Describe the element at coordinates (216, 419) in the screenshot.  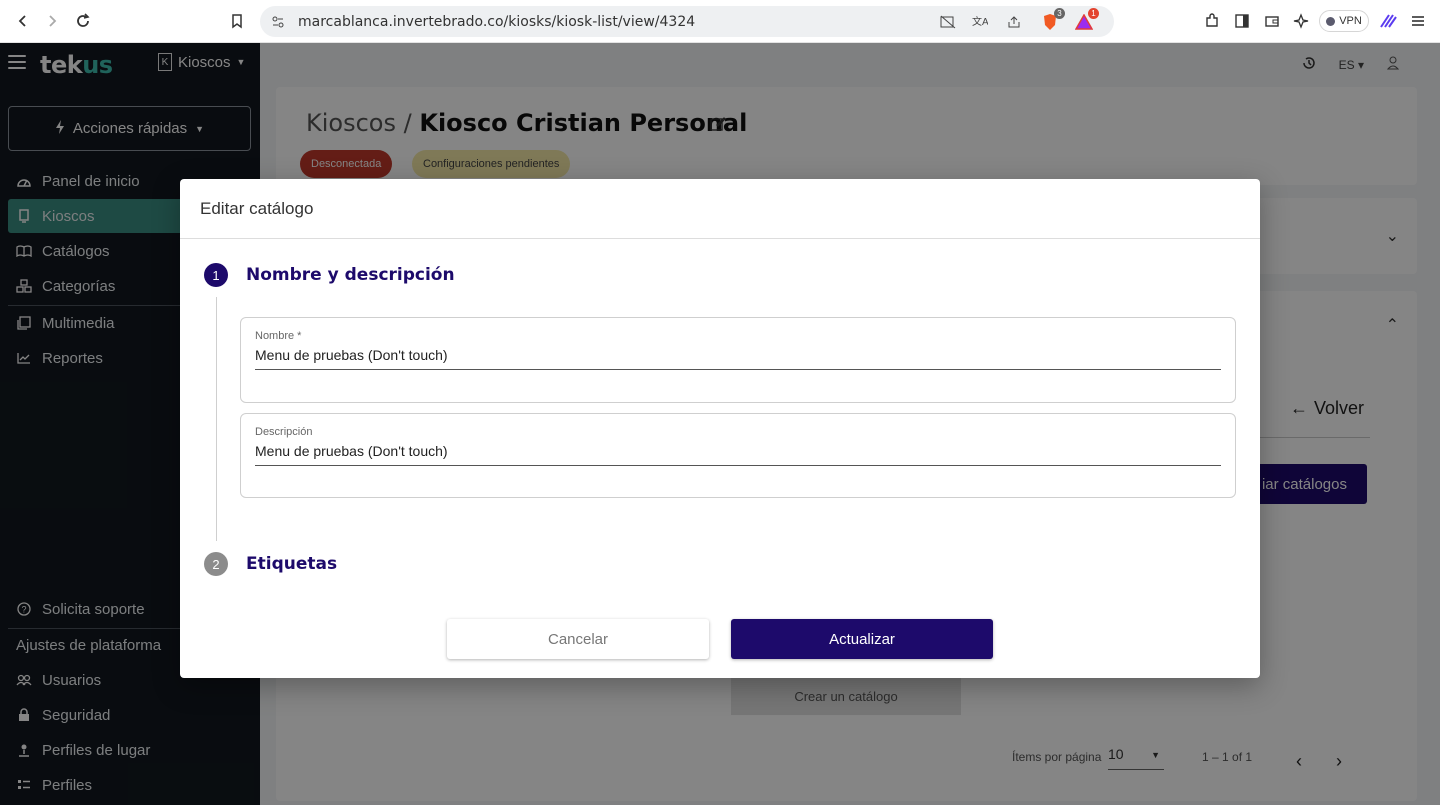
I see `stepper-connector` at that location.